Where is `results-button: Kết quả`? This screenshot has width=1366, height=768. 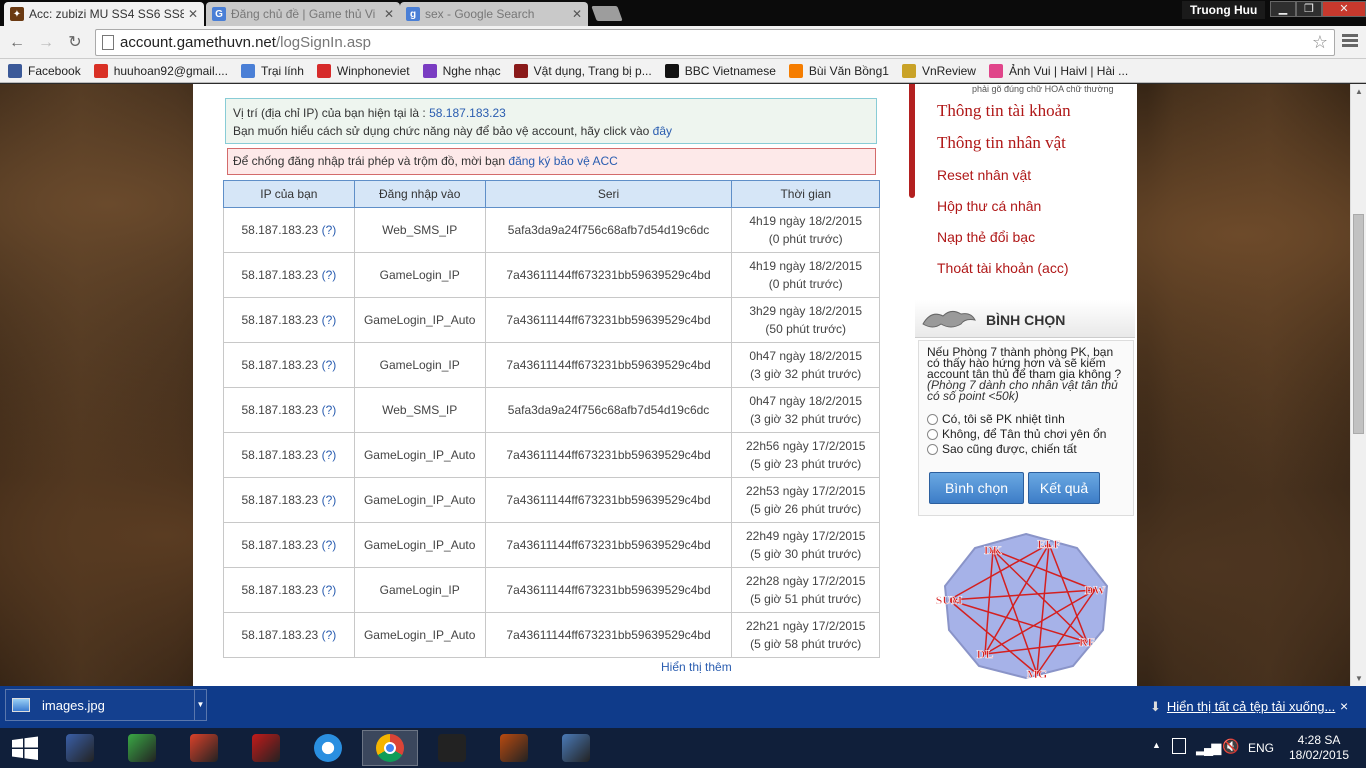
results-button: Kết quả is located at coordinates (1064, 488).